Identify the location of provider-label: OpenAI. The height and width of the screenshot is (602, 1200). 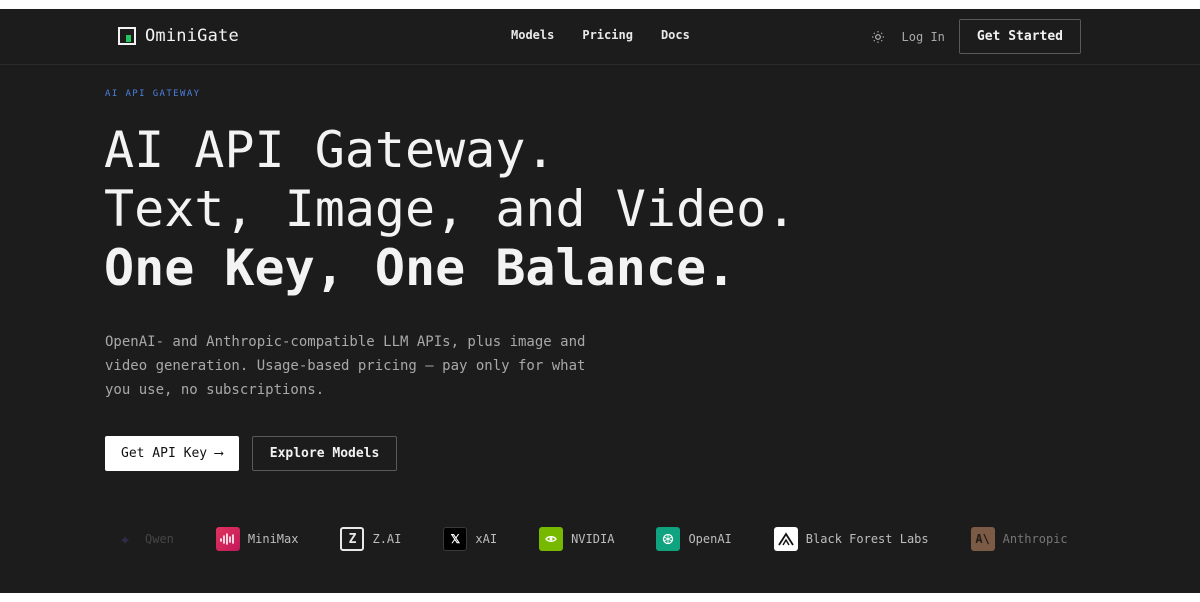
(710, 539).